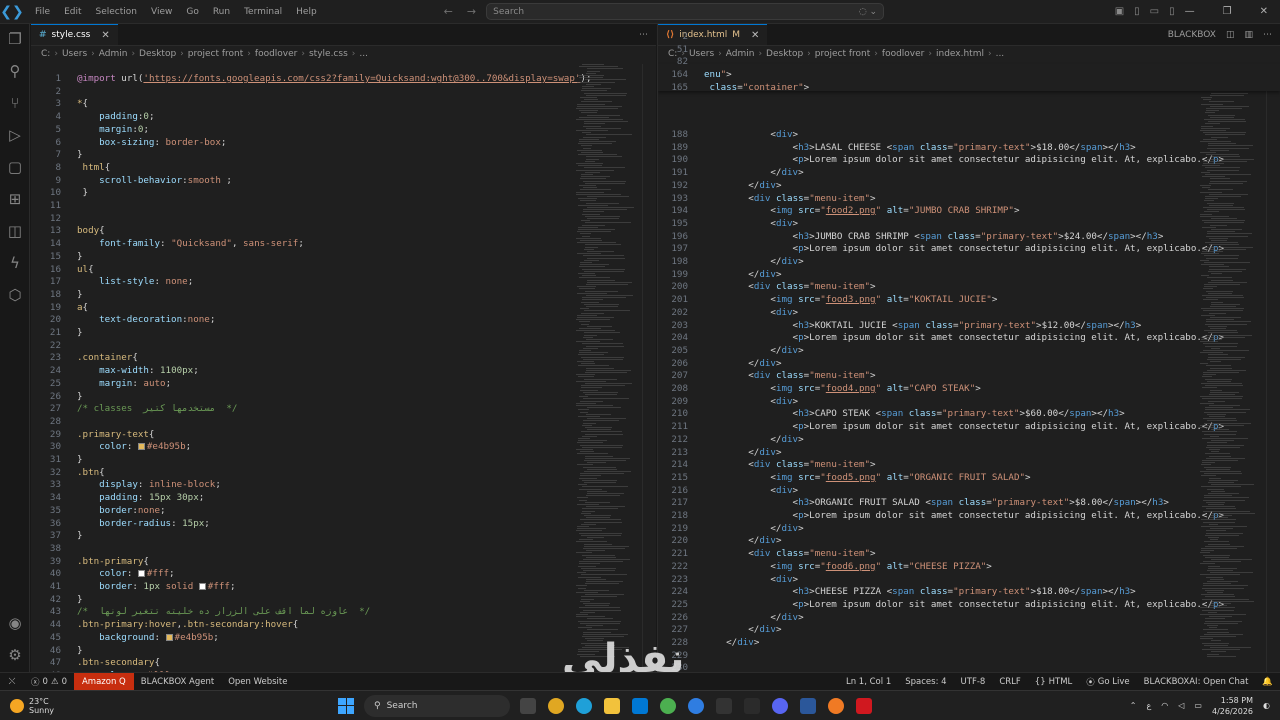 The width and height of the screenshot is (1280, 720). Describe the element at coordinates (343, 524) in the screenshot. I see `code-line: 36 border-radius: 15px;` at that location.